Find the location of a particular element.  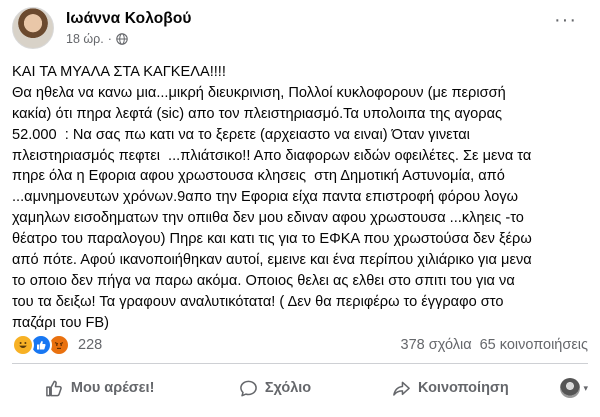

viewer-avatar is located at coordinates (570, 388).